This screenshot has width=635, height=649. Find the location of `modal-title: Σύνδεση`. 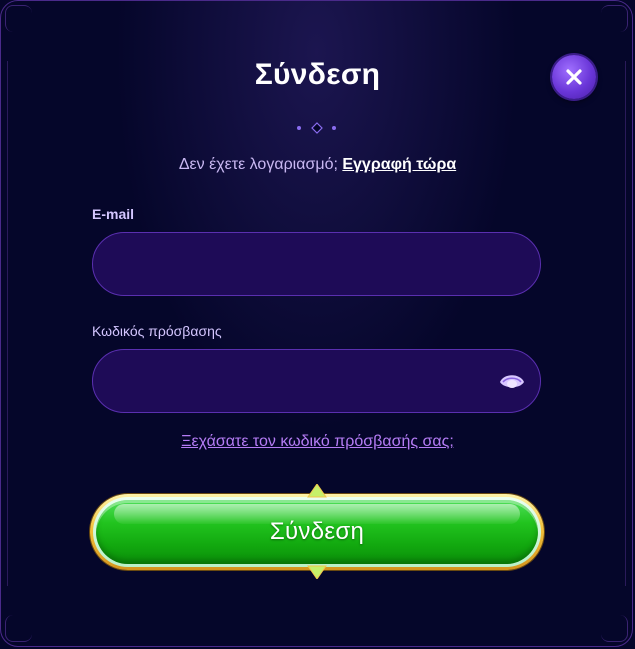

modal-title: Σύνδεση is located at coordinates (317, 74).